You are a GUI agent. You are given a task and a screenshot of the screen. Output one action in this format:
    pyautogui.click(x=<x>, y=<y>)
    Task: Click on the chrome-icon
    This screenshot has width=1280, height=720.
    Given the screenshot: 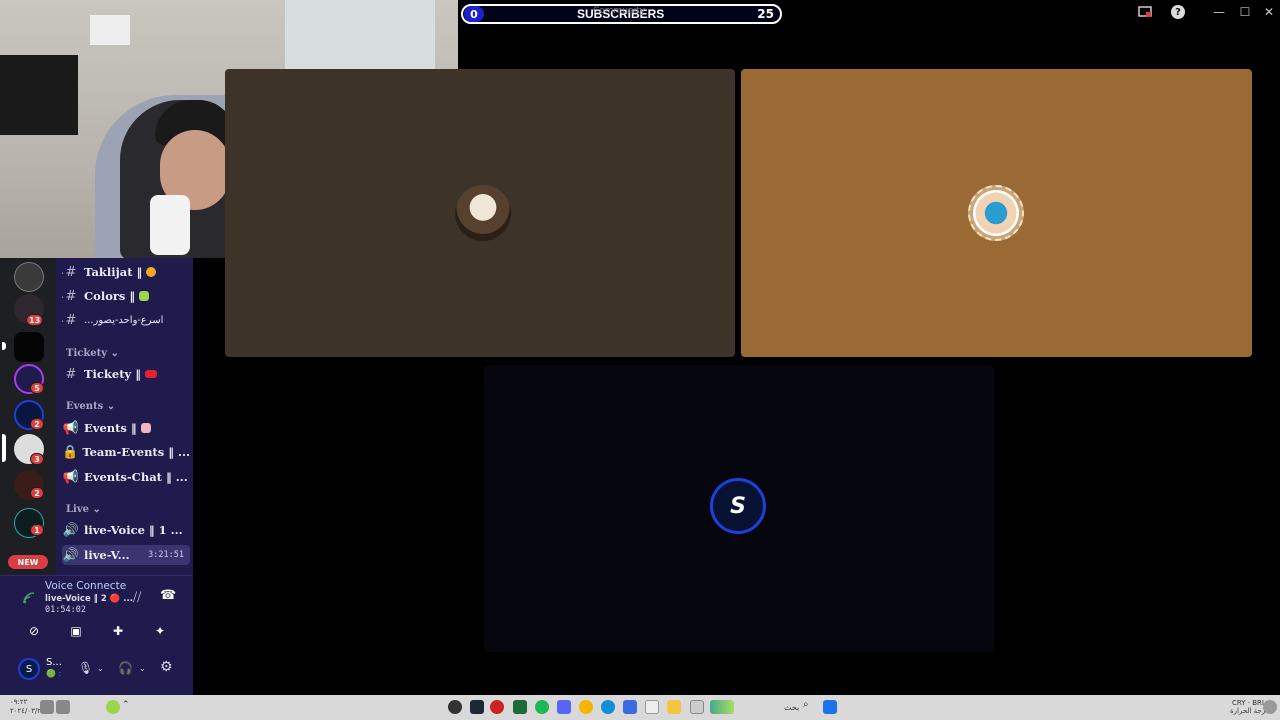 What is the action you would take?
    pyautogui.click(x=586, y=707)
    